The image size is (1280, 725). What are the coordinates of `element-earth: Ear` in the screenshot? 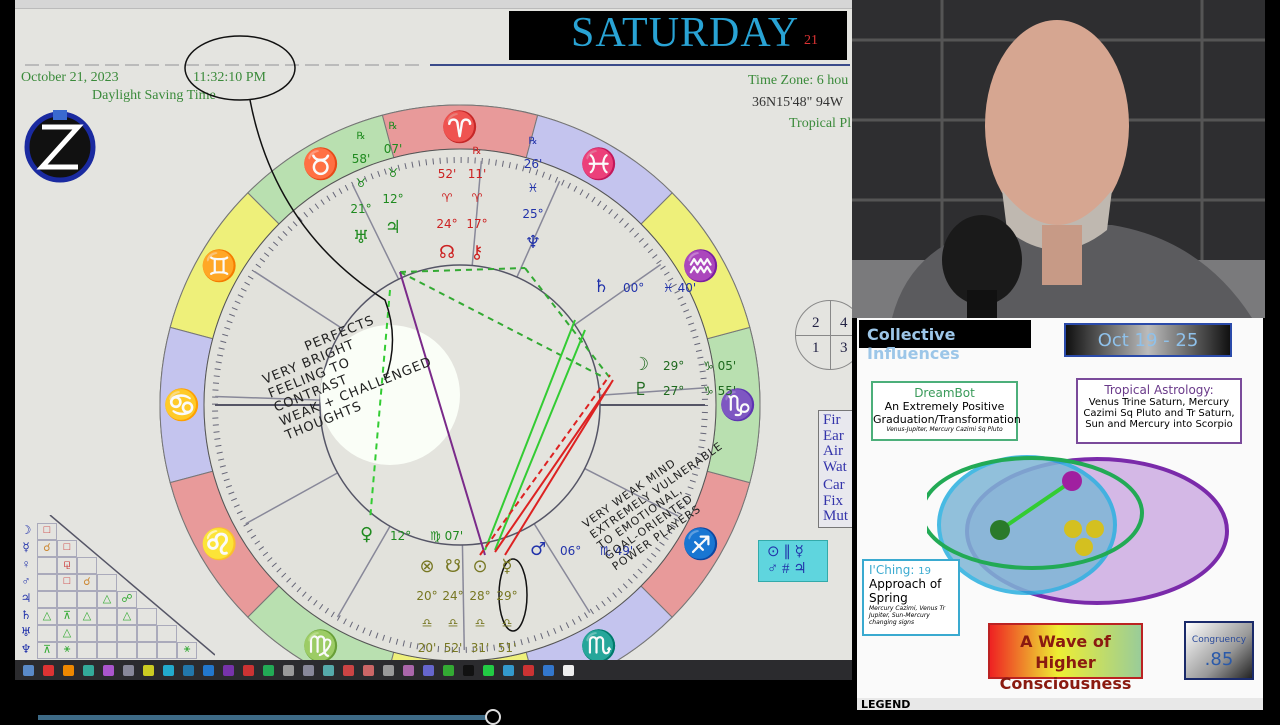 It's located at (833, 435).